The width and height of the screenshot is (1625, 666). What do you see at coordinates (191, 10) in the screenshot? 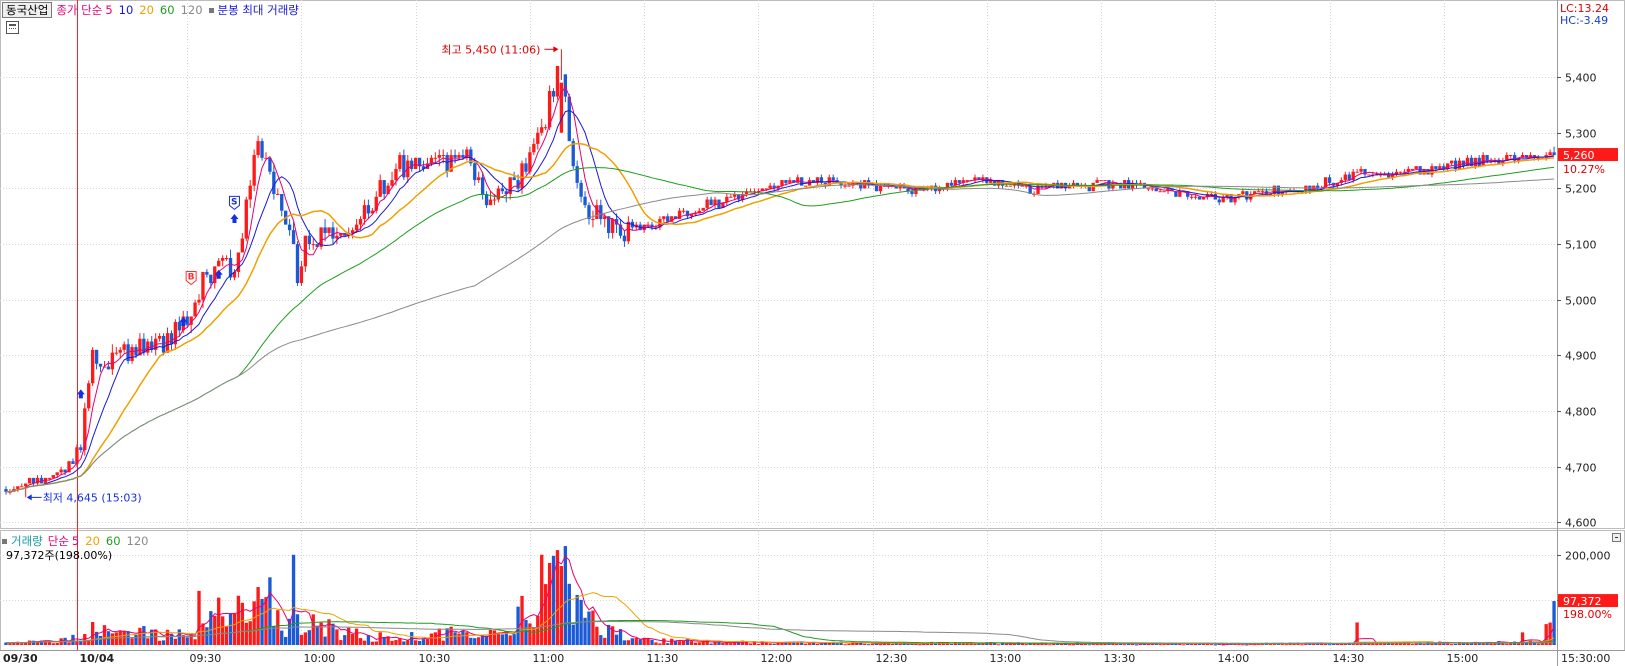
I see `ma120-label: 120` at bounding box center [191, 10].